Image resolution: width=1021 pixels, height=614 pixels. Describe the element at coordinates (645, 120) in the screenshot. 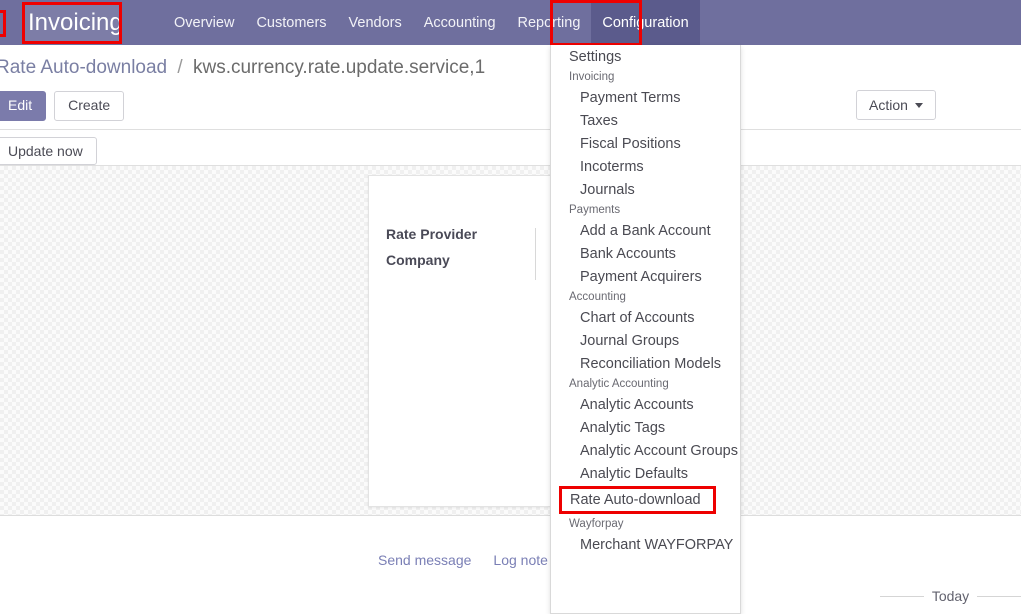

I see `menu-item-taxes: Taxes` at that location.